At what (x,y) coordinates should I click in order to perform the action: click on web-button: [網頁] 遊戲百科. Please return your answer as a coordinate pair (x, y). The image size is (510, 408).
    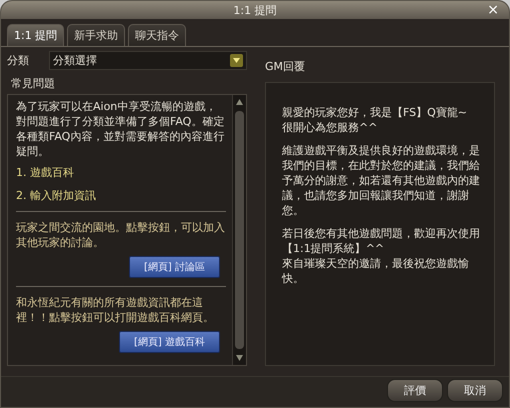
    Looking at the image, I should click on (169, 342).